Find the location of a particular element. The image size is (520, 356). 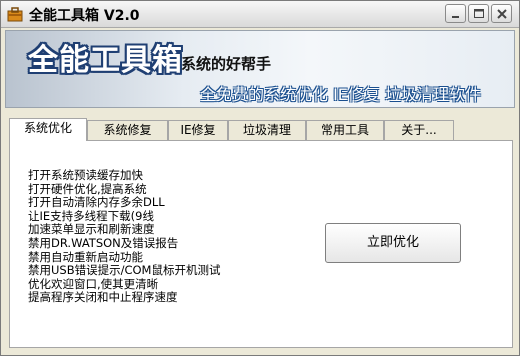

maximize-button is located at coordinates (478, 13).